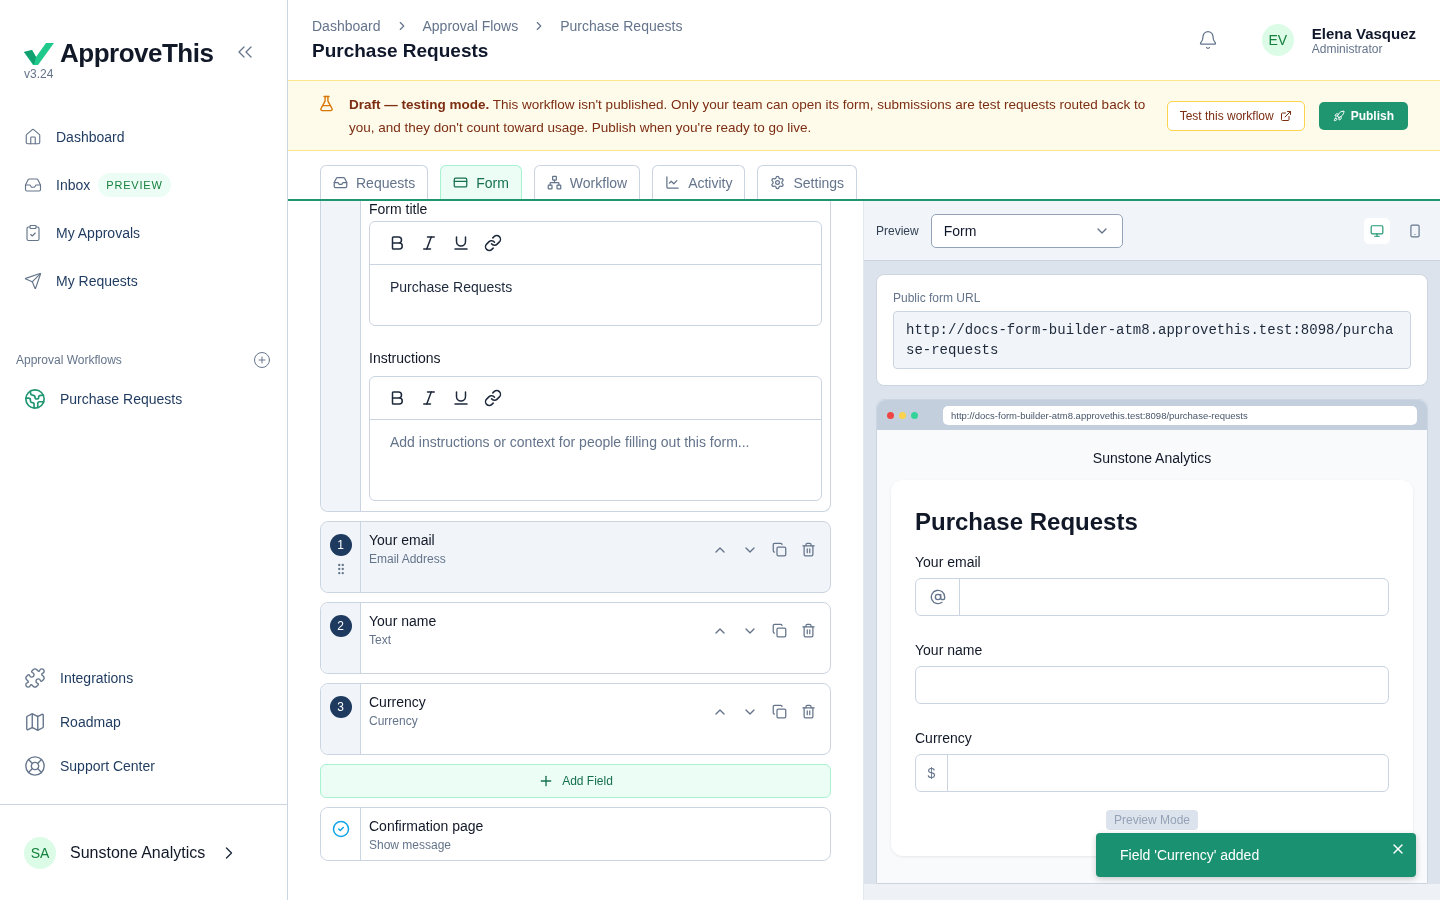 This screenshot has height=900, width=1440. Describe the element at coordinates (554, 182) in the screenshot. I see `hierarchy-icon` at that location.